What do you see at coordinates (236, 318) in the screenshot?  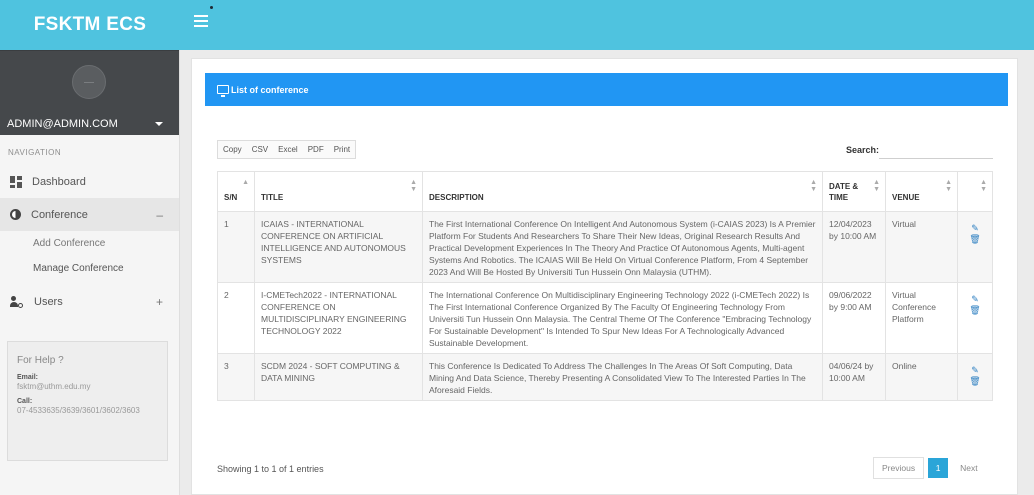 I see `cell-sn: 2` at bounding box center [236, 318].